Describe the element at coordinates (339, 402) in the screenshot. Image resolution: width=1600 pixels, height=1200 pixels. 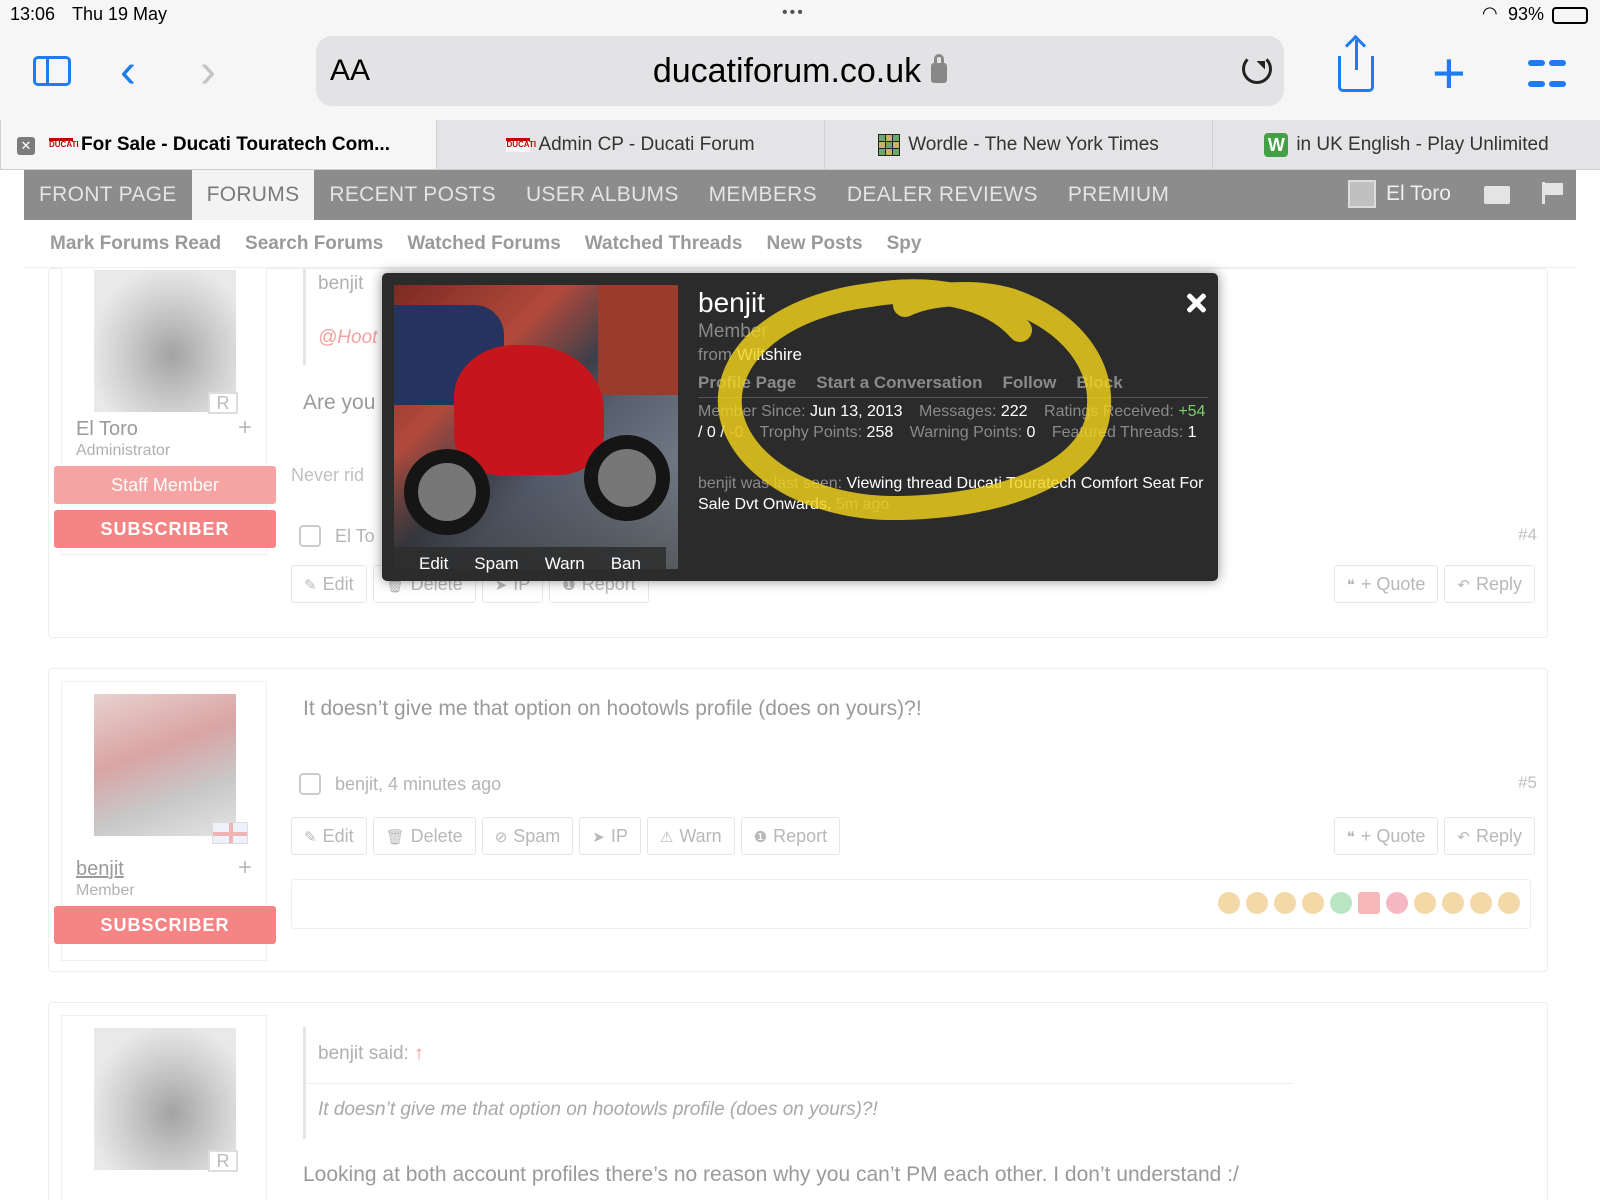
I see `post-text: Are you` at that location.